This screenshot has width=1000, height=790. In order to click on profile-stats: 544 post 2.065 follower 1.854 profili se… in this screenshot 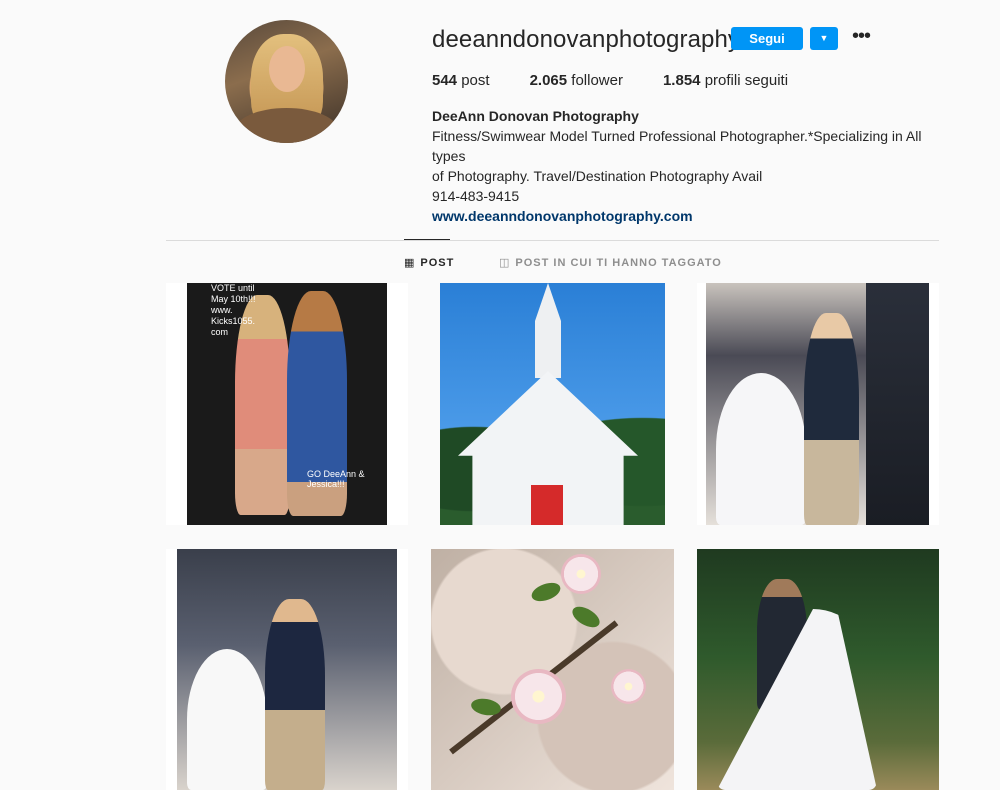, I will do `click(630, 80)`.